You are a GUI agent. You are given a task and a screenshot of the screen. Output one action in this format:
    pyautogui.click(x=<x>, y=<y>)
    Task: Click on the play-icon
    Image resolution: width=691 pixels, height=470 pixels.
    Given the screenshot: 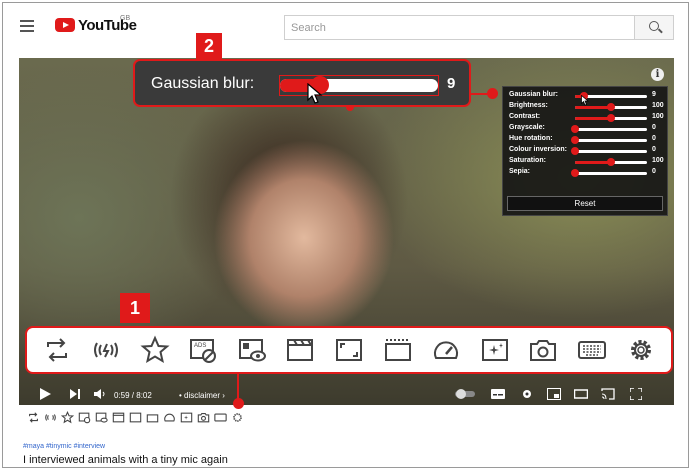 What is the action you would take?
    pyautogui.click(x=45, y=394)
    